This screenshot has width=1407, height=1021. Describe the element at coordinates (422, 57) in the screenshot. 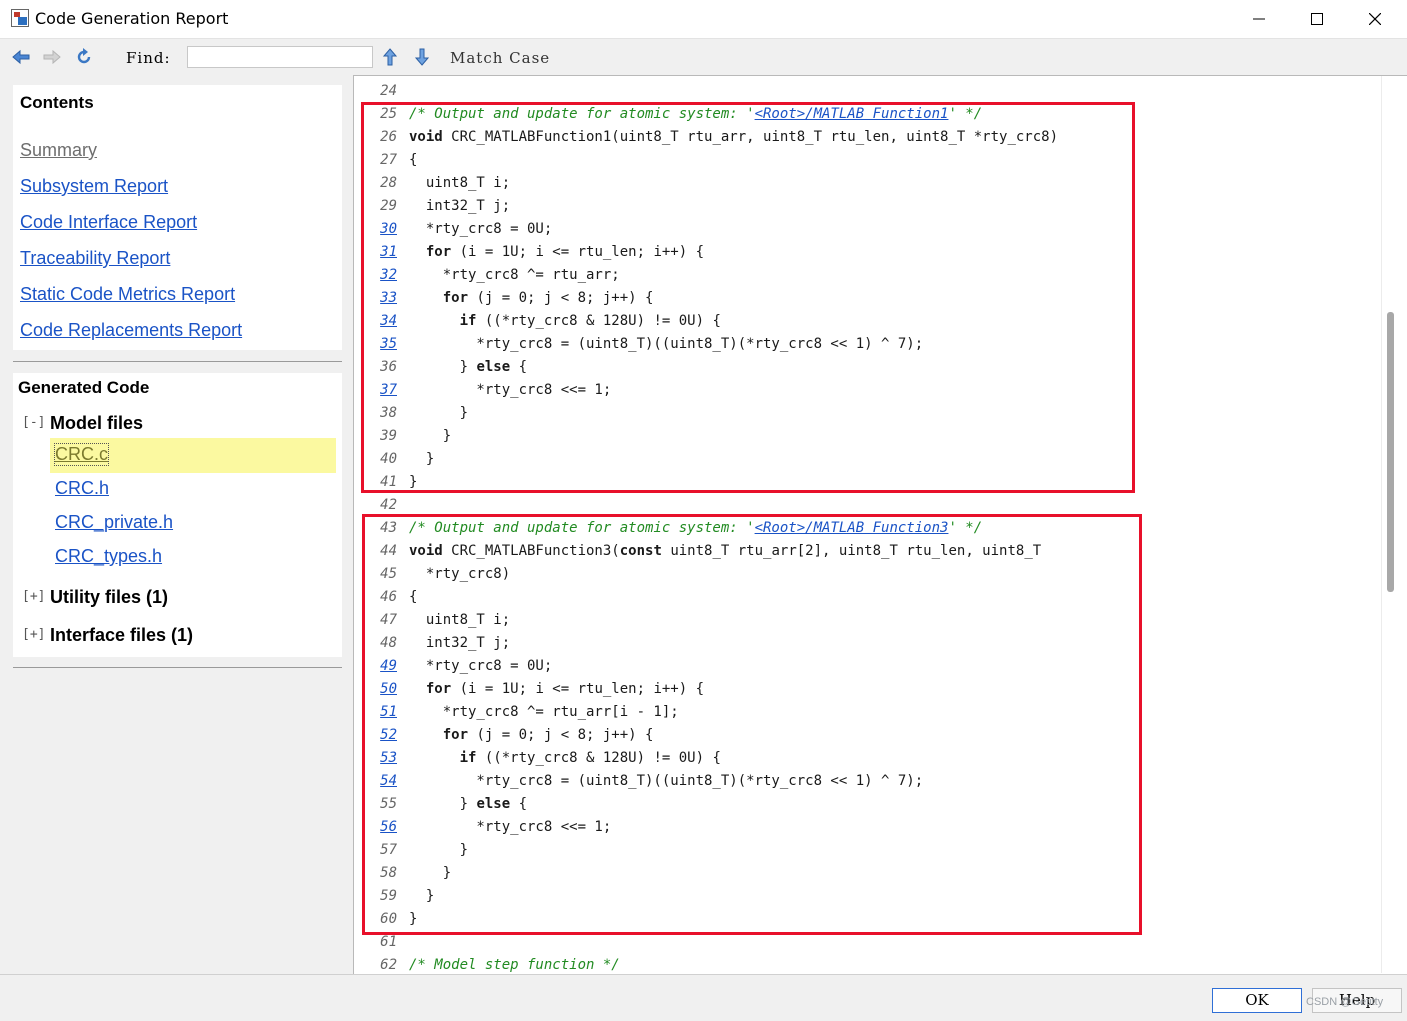

I see `arrow-down-icon` at that location.